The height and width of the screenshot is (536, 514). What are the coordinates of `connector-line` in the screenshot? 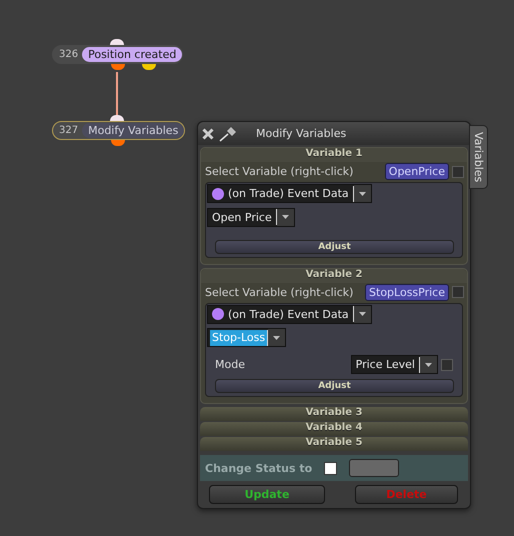 It's located at (117, 94).